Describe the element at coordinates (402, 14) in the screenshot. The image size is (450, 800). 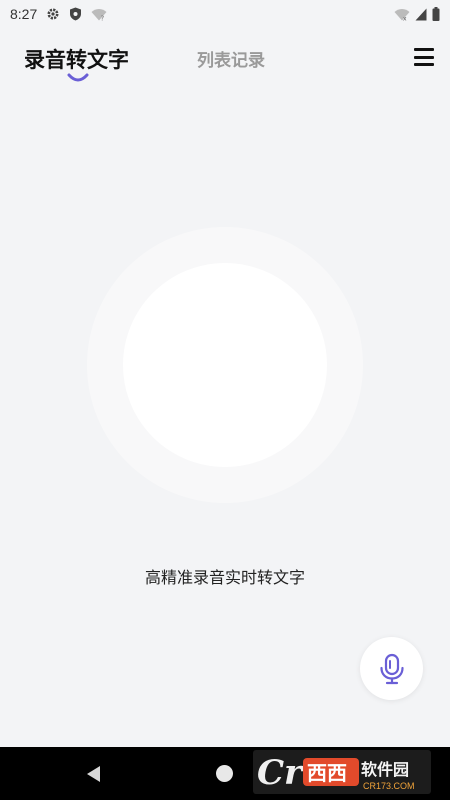
I see `wifi-x-icon: x` at that location.